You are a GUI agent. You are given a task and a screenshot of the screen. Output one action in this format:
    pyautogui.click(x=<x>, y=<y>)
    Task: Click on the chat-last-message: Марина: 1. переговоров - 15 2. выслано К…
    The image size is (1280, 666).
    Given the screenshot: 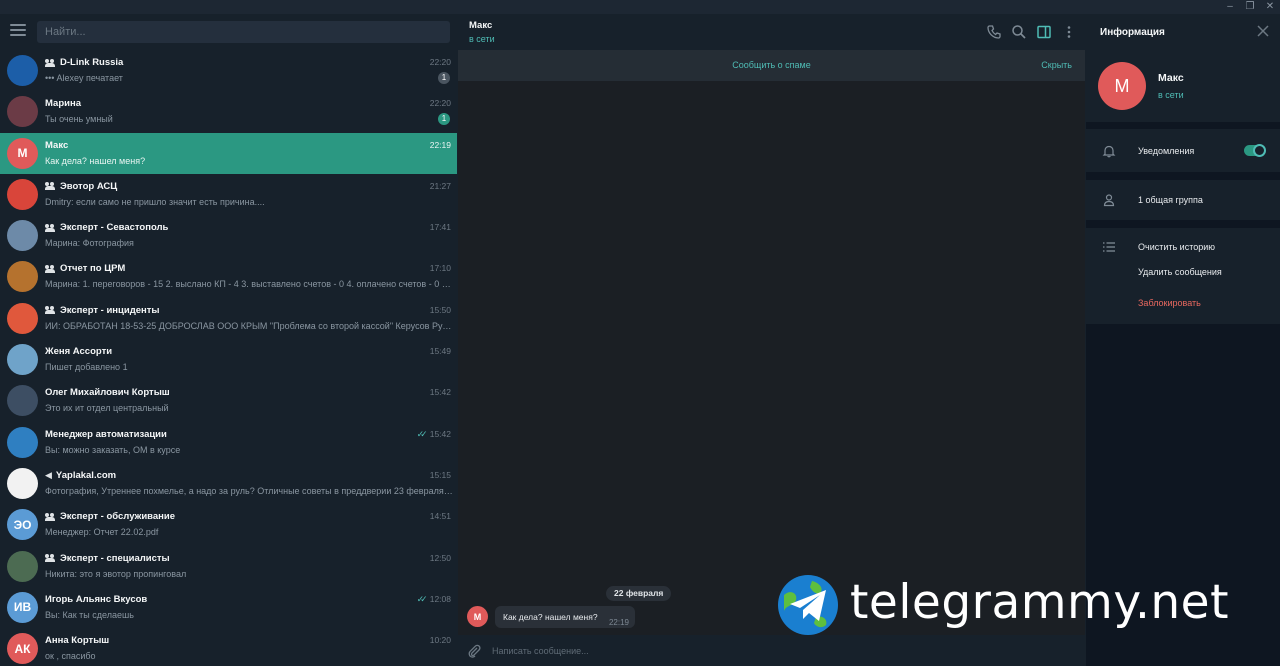 What is the action you would take?
    pyautogui.click(x=249, y=284)
    